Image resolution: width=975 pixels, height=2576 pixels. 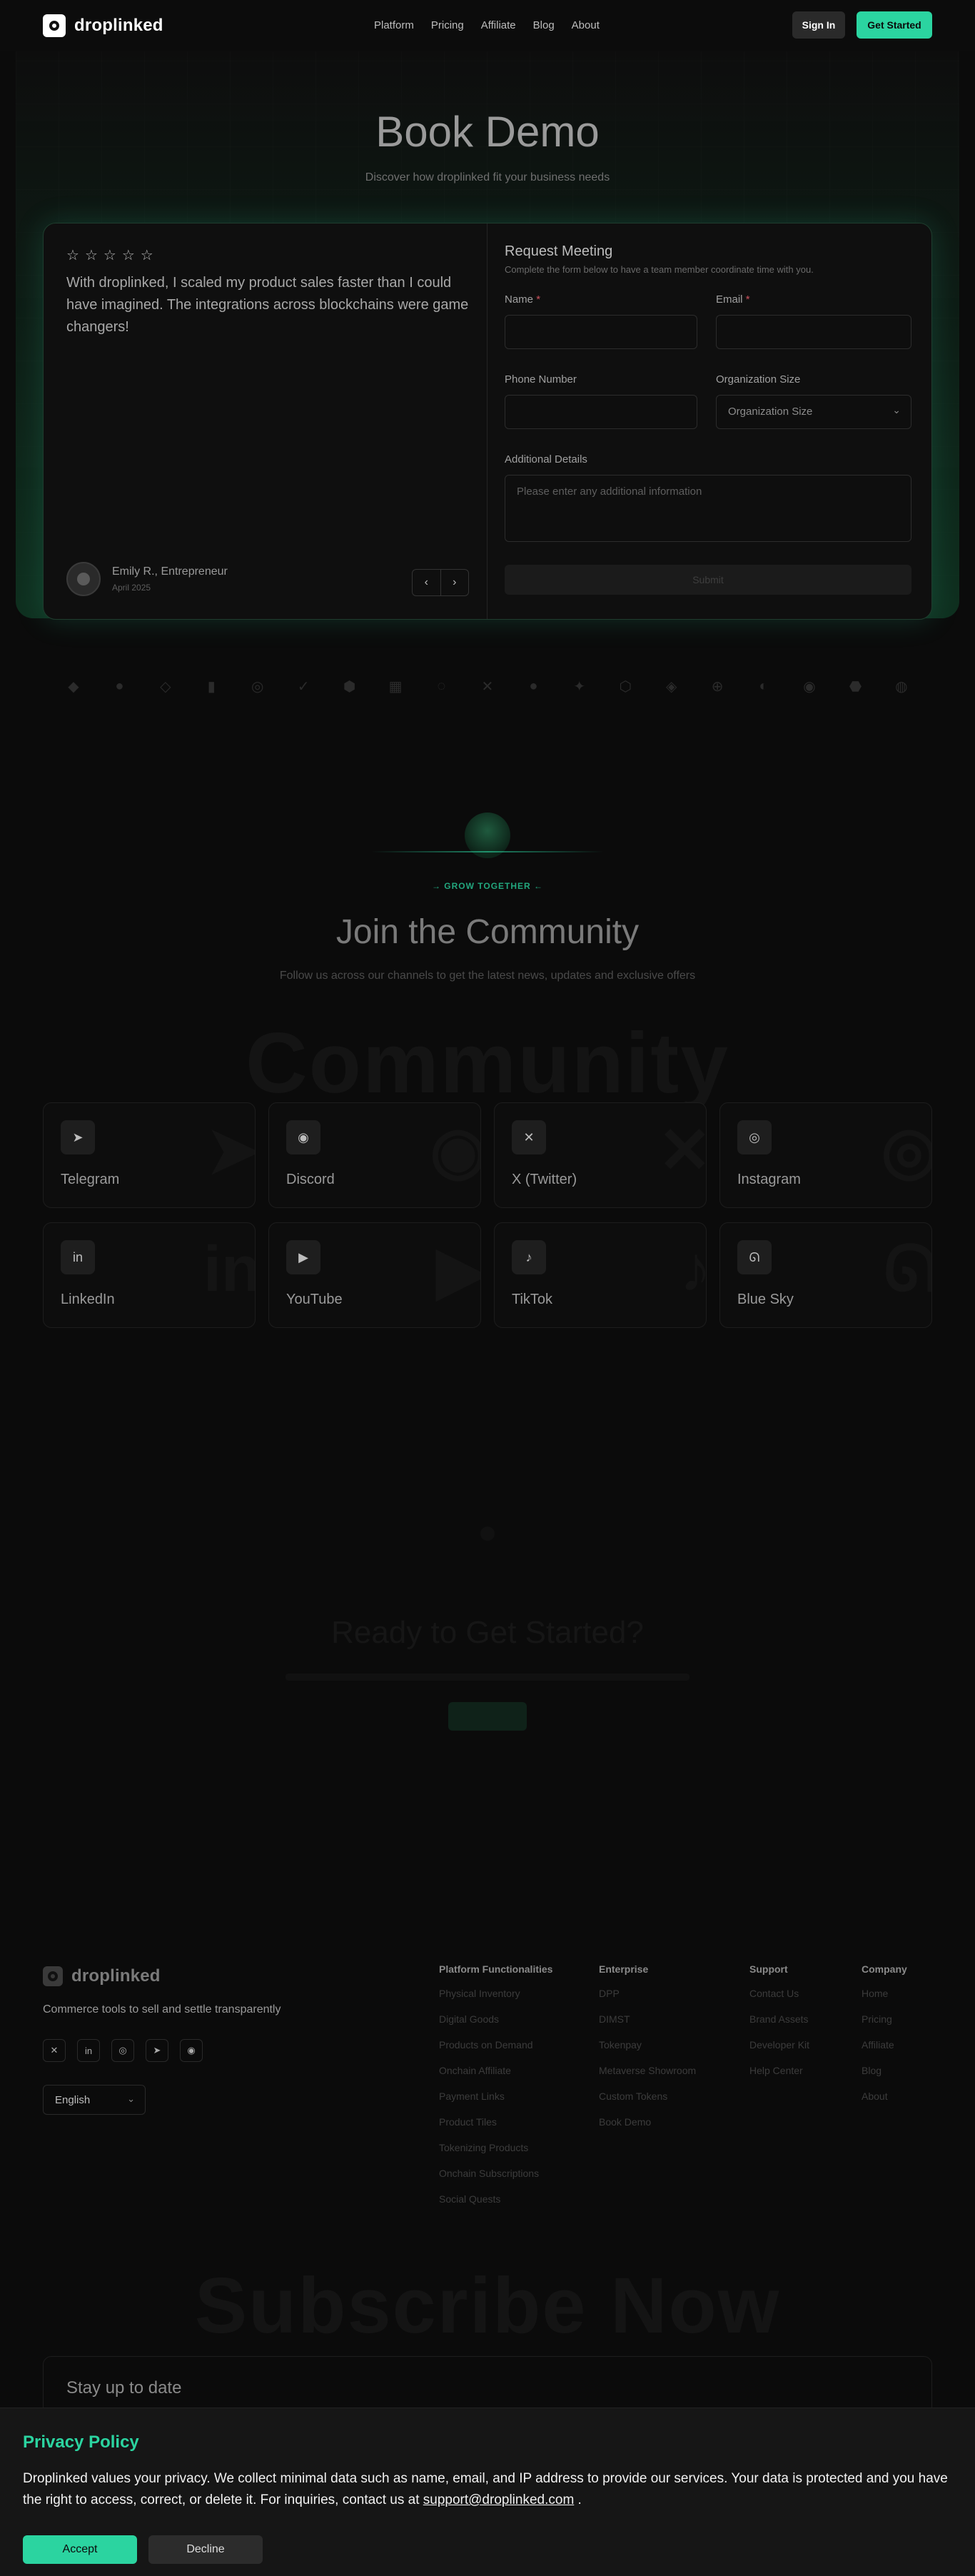 What do you see at coordinates (825, 1155) in the screenshot?
I see `social-card-instagram: ◎ ◎ Instagram` at bounding box center [825, 1155].